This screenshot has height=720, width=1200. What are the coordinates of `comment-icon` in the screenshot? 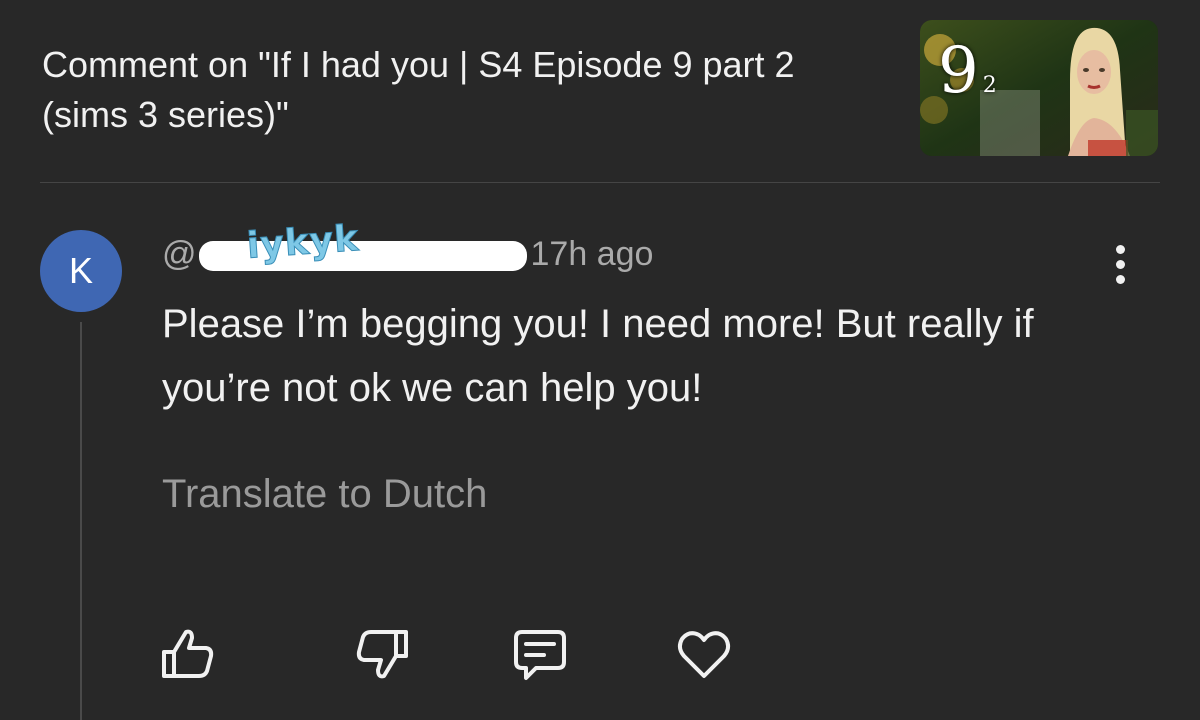 It's located at (540, 655).